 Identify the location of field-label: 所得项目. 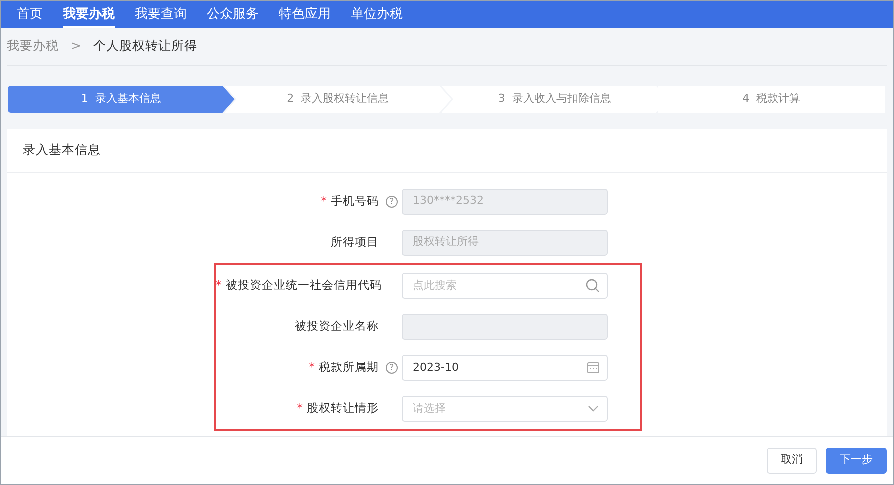
(355, 241).